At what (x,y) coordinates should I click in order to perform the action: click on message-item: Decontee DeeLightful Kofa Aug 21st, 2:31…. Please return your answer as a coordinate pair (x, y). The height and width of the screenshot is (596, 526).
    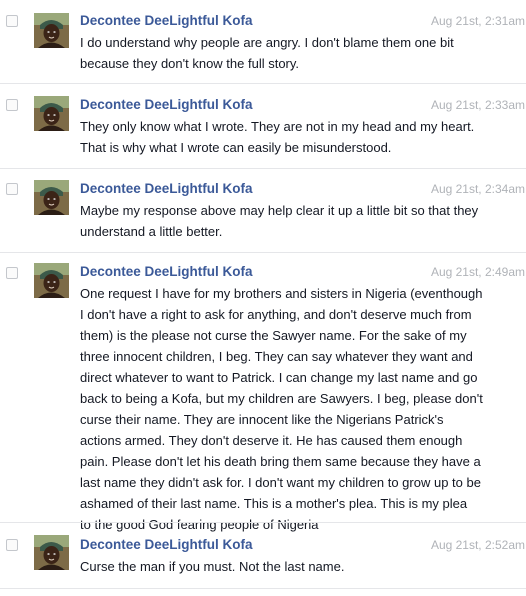
    Looking at the image, I should click on (263, 42).